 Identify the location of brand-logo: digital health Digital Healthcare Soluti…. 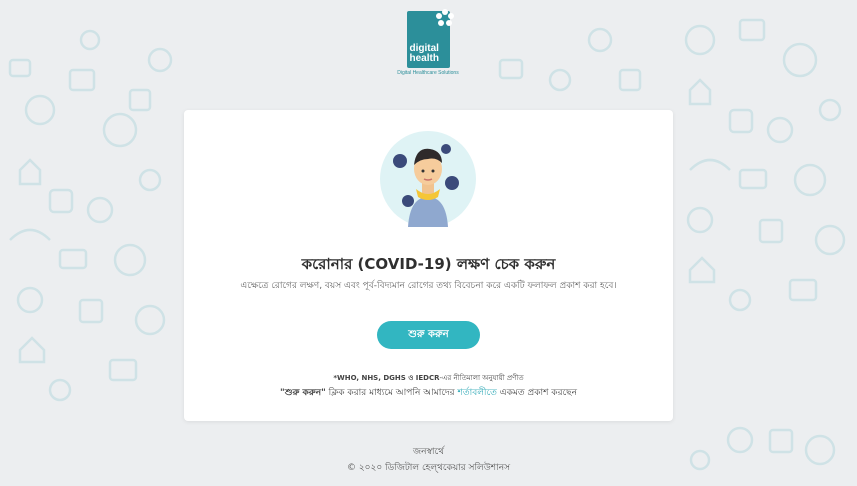
(428, 42).